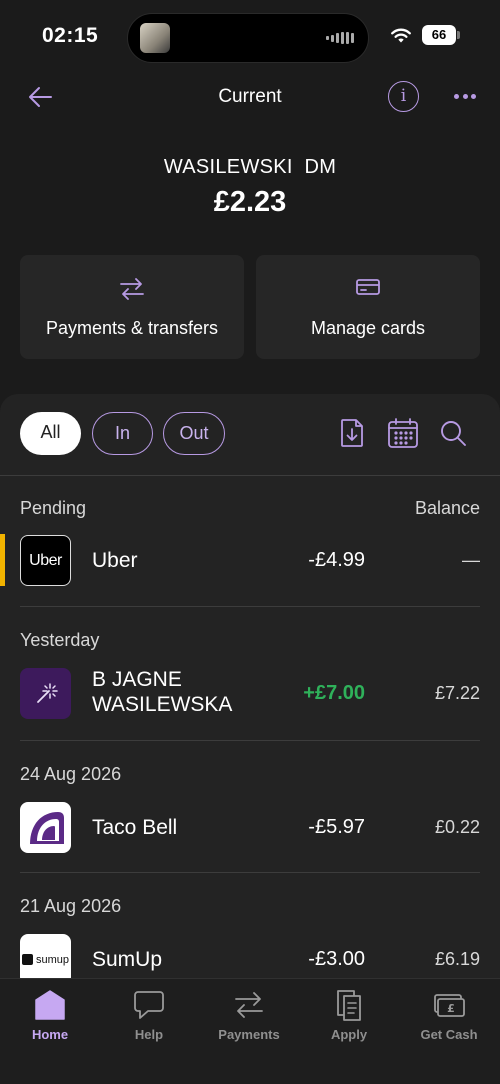 This screenshot has height=1084, width=500. I want to click on tab-apply: Apply, so click(349, 1017).